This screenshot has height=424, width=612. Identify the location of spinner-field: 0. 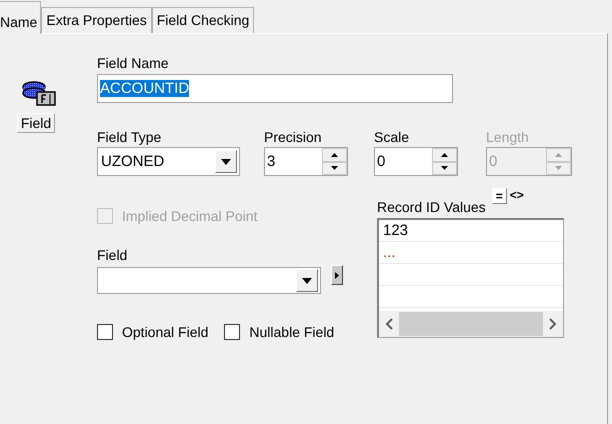
(416, 161).